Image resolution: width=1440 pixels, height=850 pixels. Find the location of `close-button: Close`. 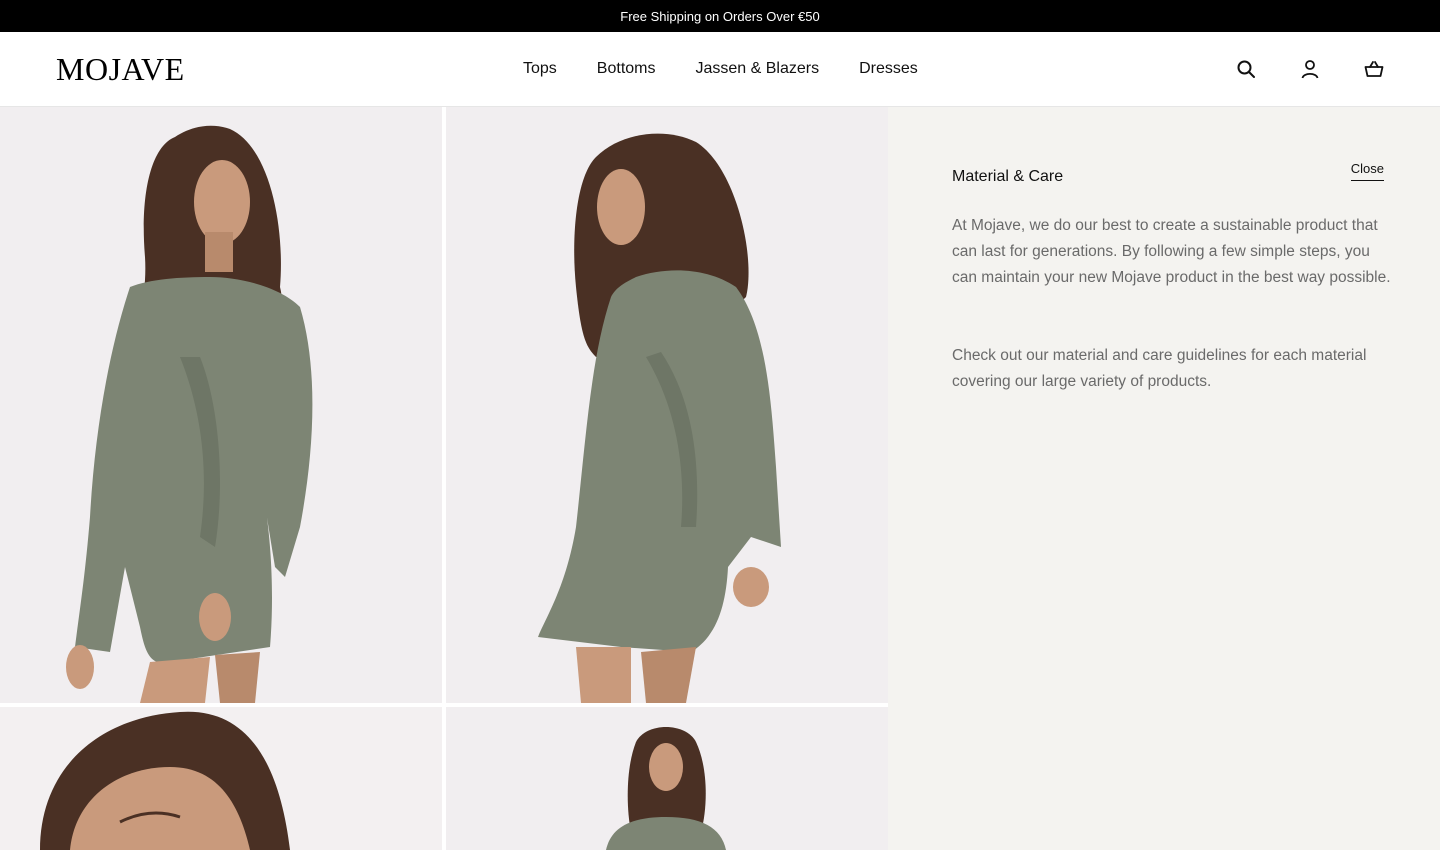

close-button: Close is located at coordinates (1367, 171).